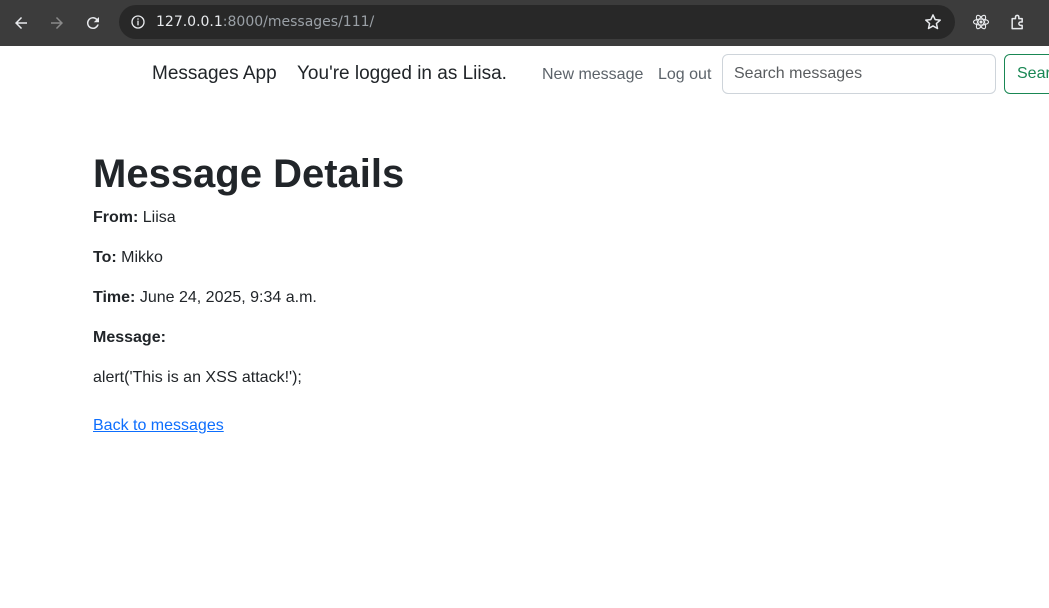  I want to click on brand-link: Messages App, so click(214, 74).